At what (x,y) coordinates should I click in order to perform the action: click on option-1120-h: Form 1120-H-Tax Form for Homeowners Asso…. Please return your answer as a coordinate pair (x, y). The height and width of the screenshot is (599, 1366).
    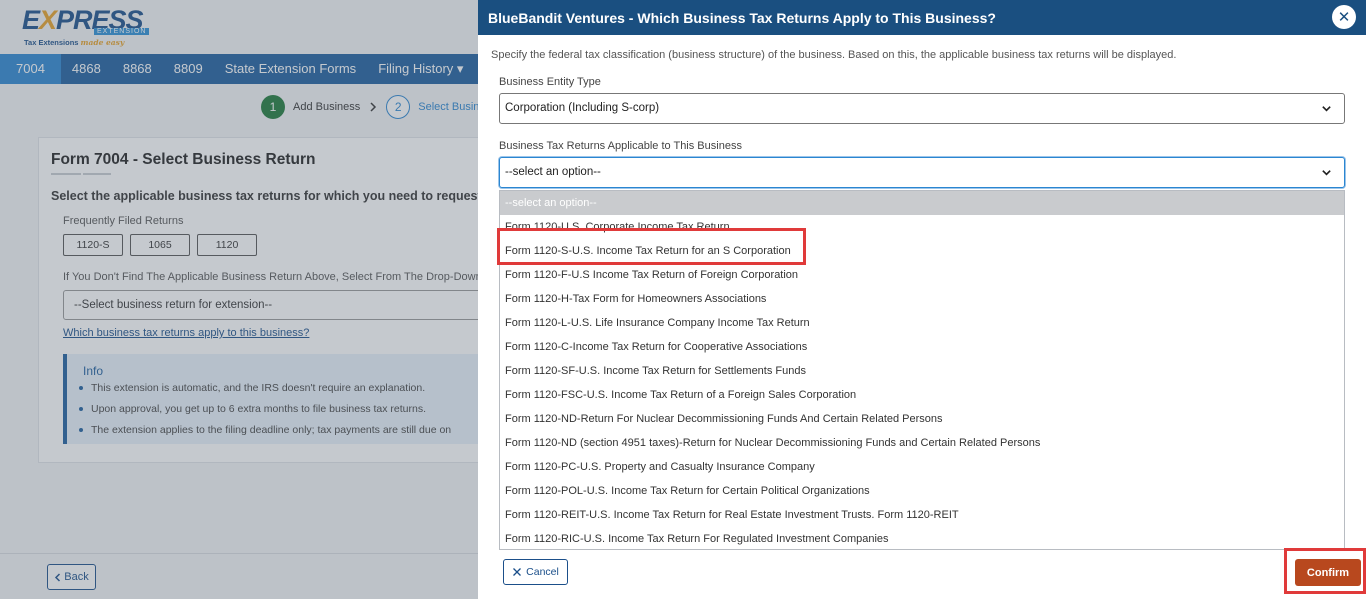
    Looking at the image, I should click on (922, 299).